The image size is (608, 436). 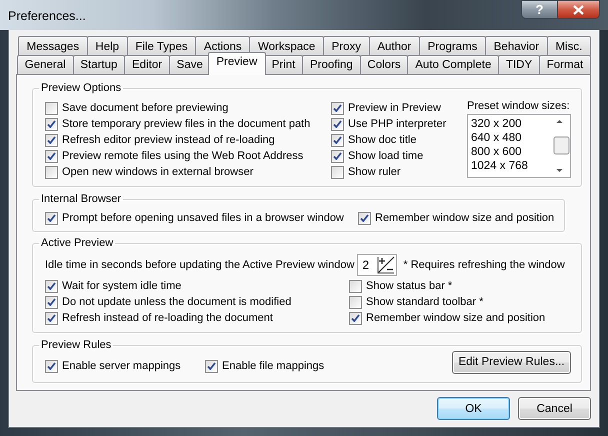 I want to click on checkbox-label: Refresh instead of re-loading the document, so click(x=167, y=318).